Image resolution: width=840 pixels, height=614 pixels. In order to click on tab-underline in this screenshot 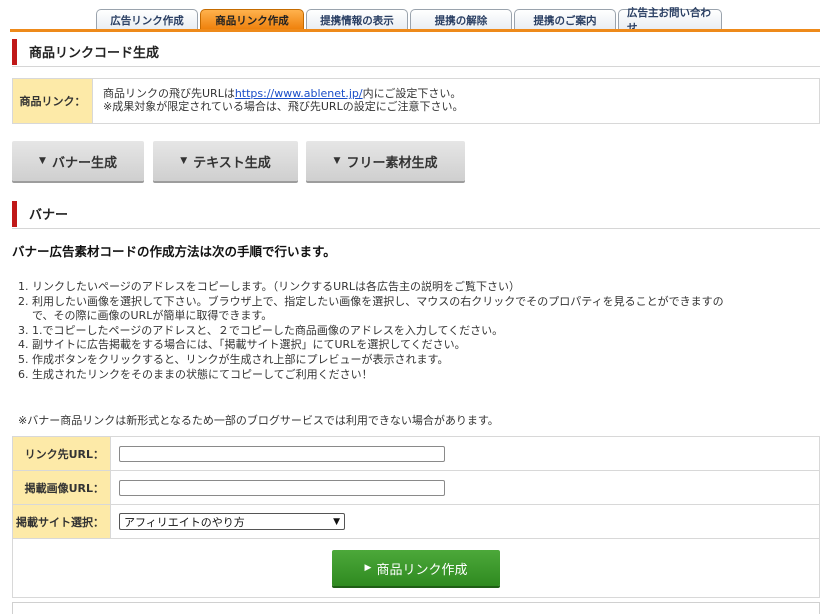, I will do `click(415, 30)`.